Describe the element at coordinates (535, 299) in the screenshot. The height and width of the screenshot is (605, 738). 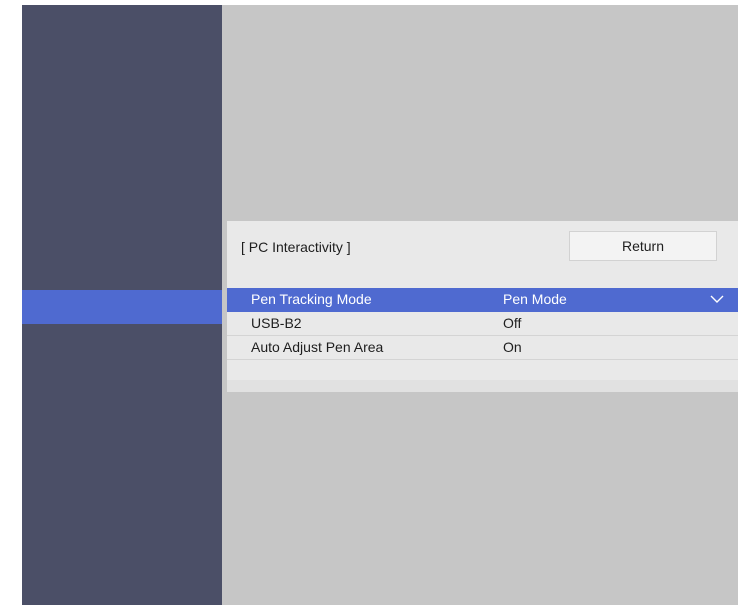
I see `setting-value: Pen Mode` at that location.